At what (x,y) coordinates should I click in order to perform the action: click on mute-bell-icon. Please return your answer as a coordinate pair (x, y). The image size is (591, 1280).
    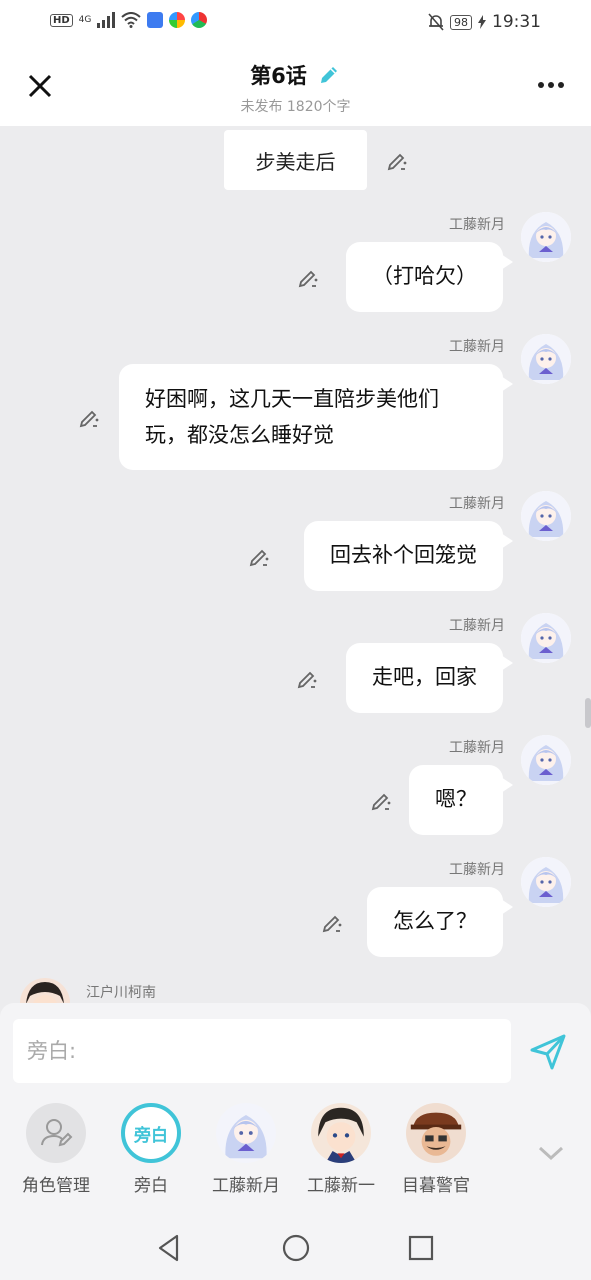
    Looking at the image, I should click on (436, 22).